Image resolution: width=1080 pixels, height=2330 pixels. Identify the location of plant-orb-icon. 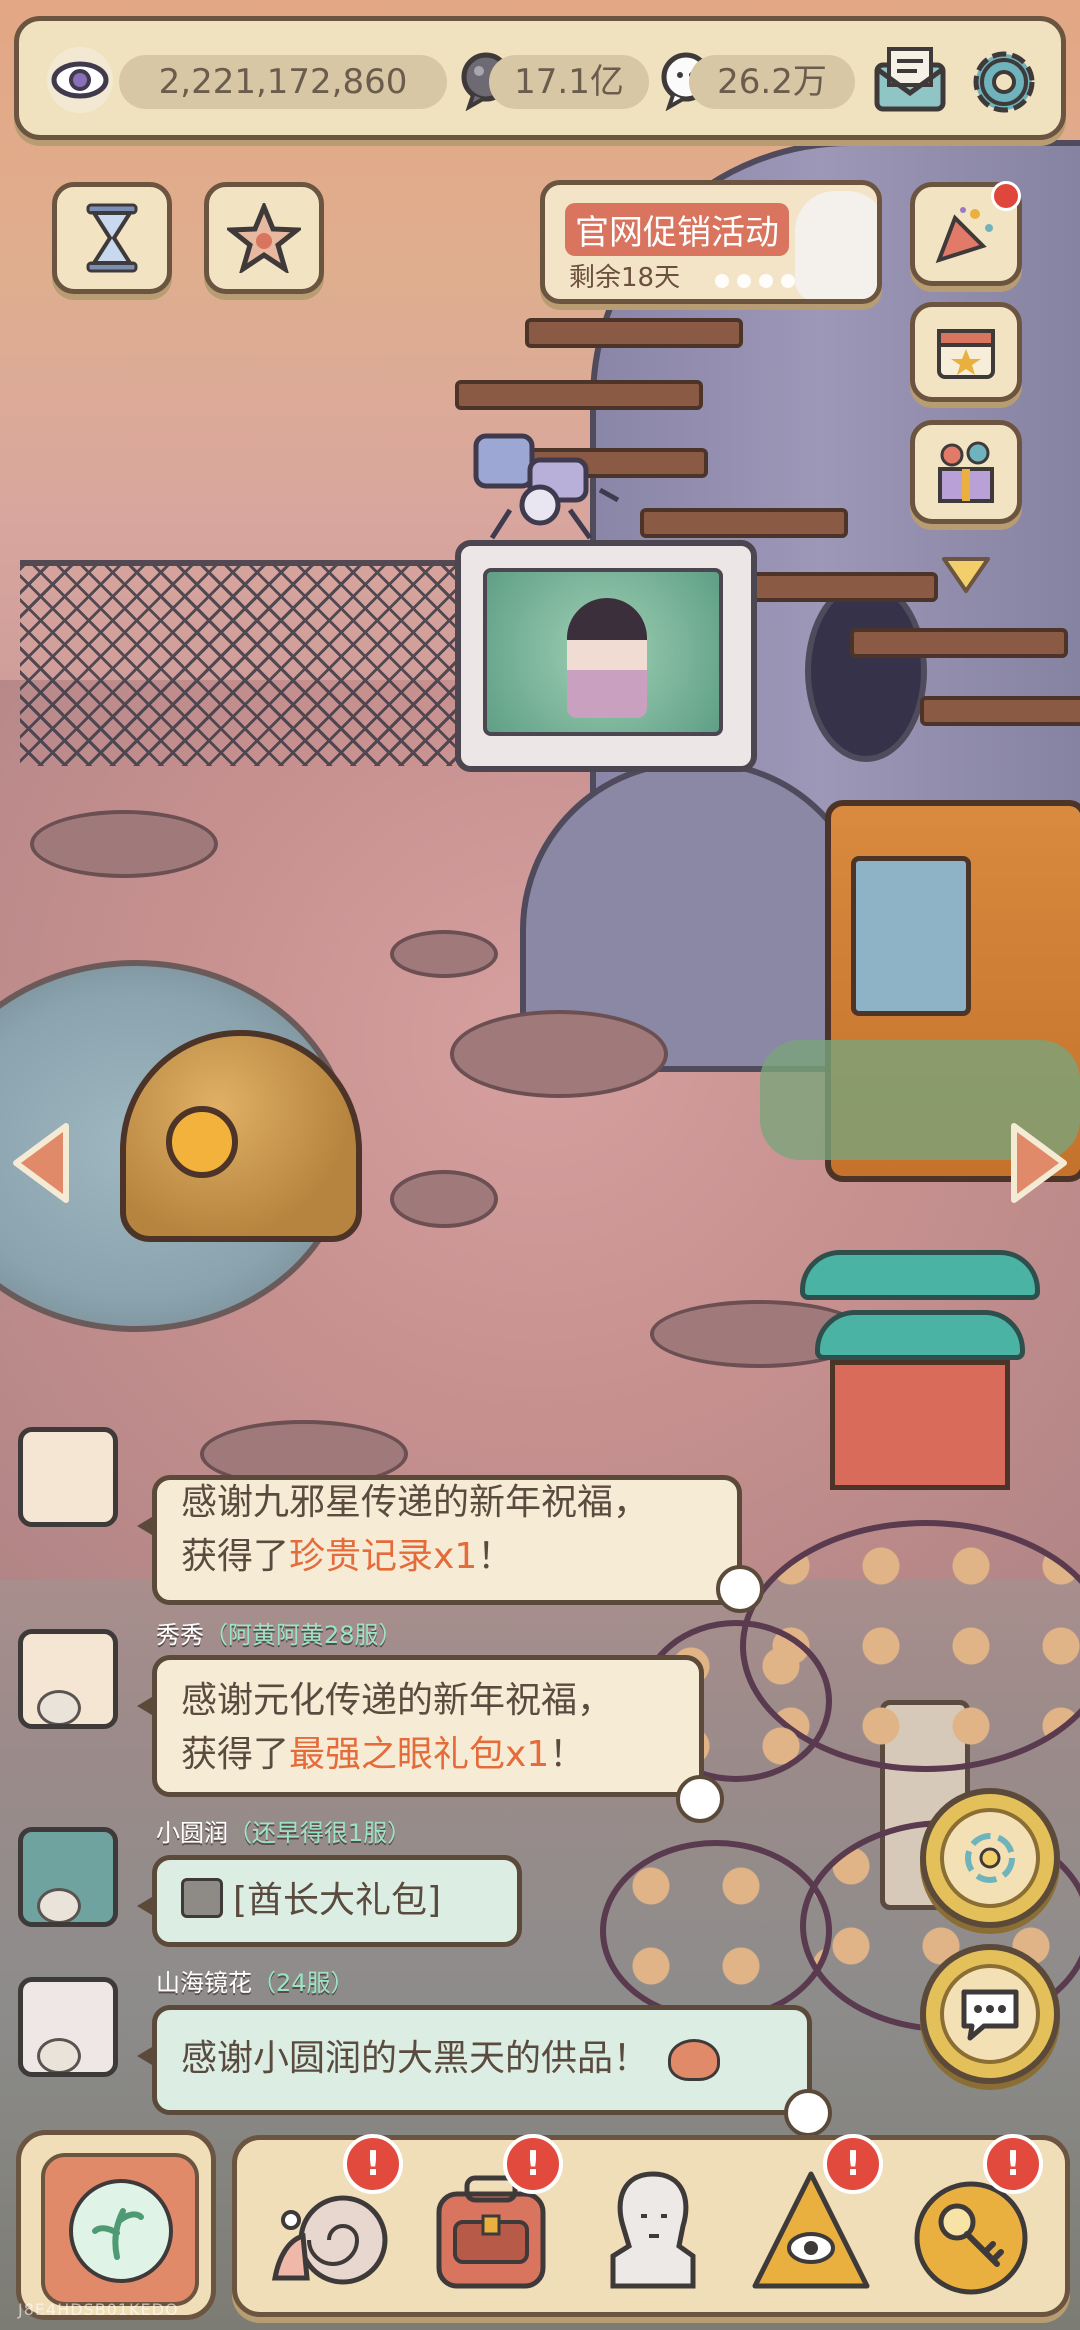
(121, 2231).